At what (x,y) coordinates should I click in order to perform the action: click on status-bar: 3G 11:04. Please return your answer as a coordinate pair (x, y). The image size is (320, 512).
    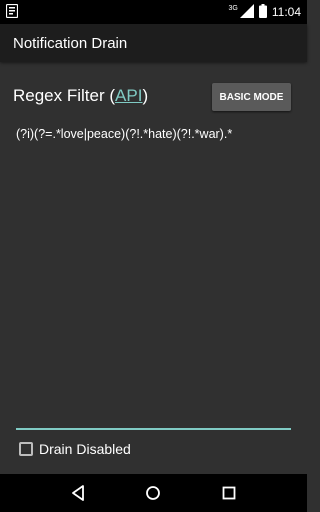
    Looking at the image, I should click on (153, 12).